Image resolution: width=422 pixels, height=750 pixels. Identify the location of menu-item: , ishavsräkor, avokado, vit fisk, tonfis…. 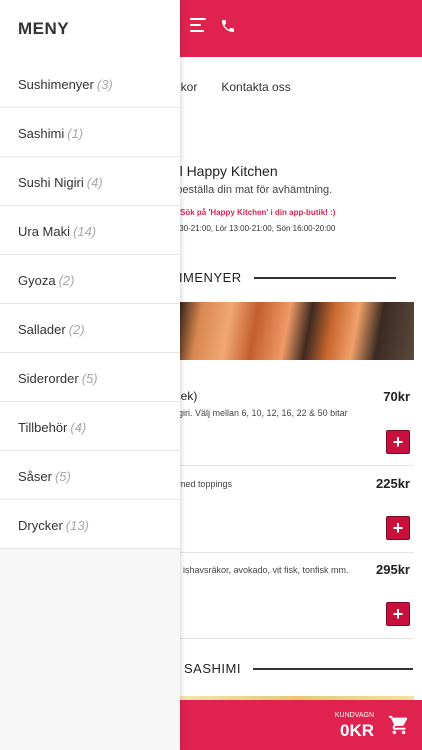
(296, 600).